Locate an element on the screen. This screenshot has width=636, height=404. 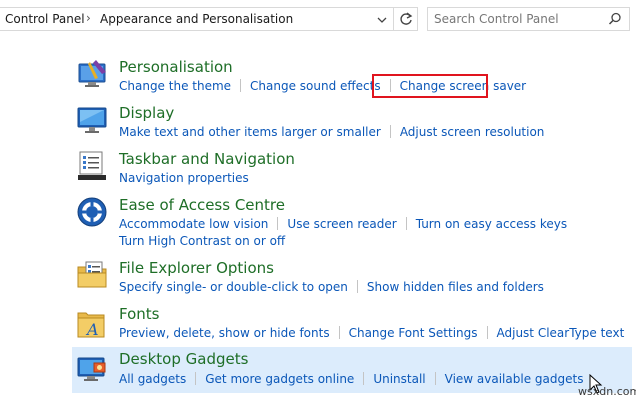
fonts-icon: A is located at coordinates (92, 323).